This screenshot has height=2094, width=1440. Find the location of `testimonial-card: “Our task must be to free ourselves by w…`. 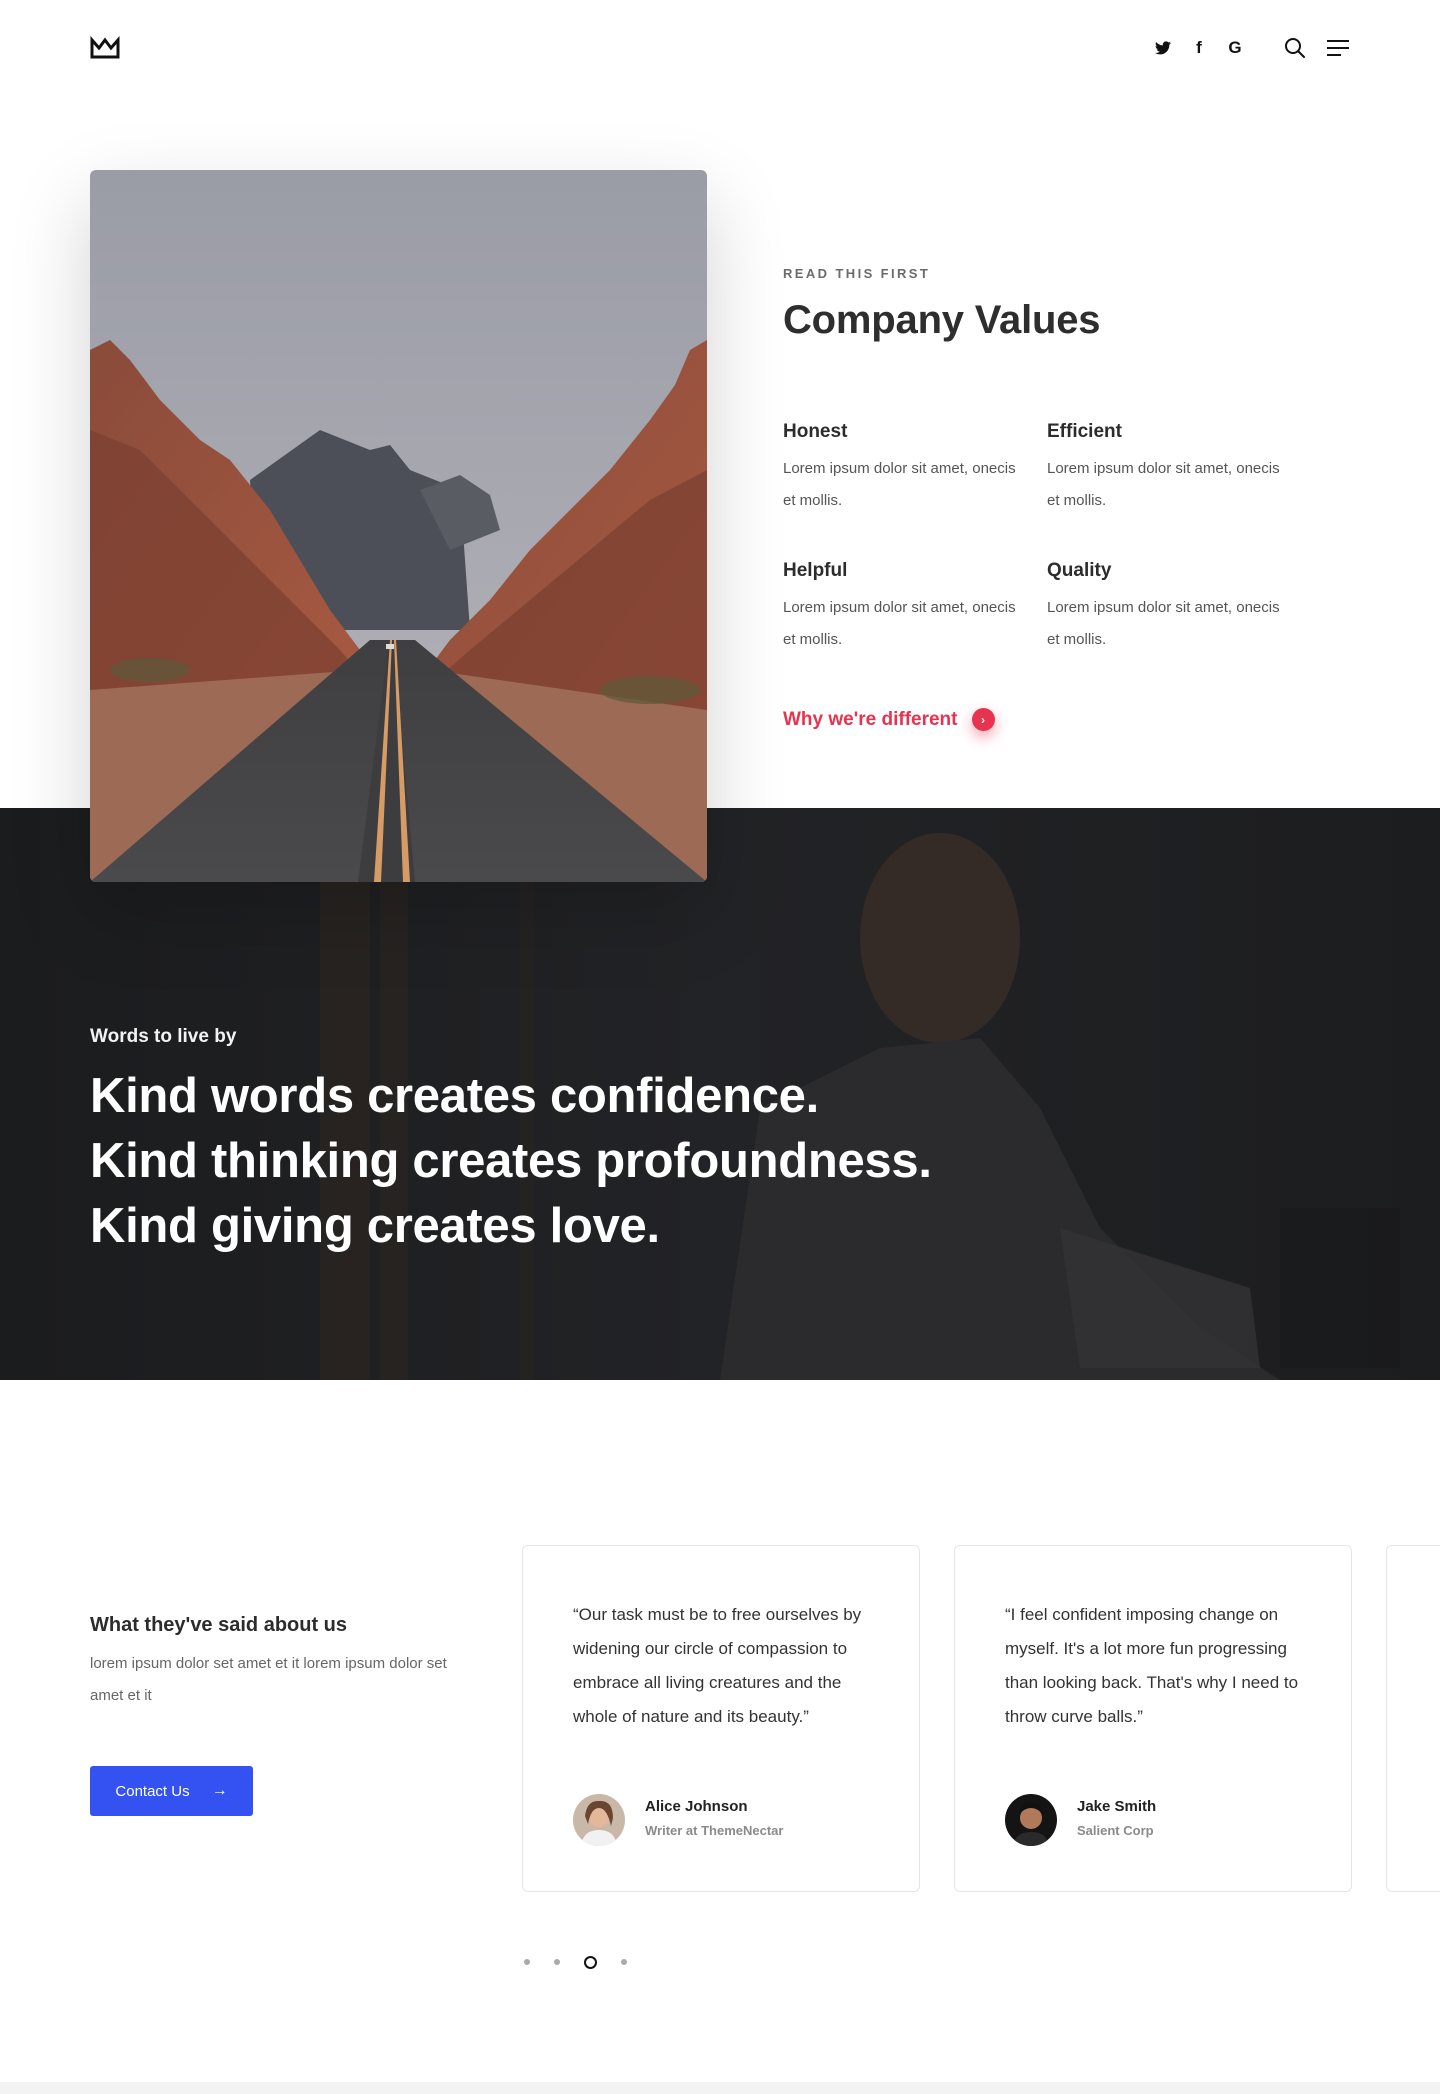

testimonial-card: “Our task must be to free ourselves by w… is located at coordinates (721, 1718).